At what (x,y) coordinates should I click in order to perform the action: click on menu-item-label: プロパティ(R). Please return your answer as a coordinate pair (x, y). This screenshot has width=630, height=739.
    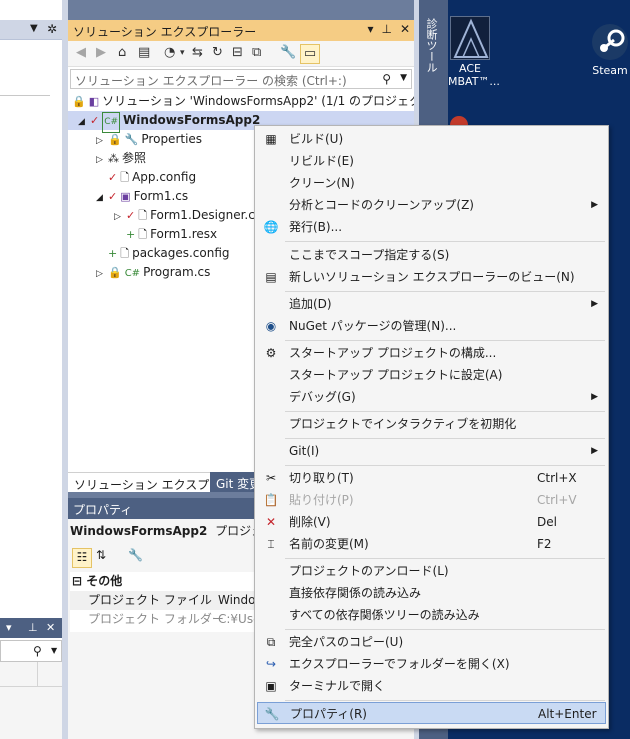
    Looking at the image, I should click on (328, 714).